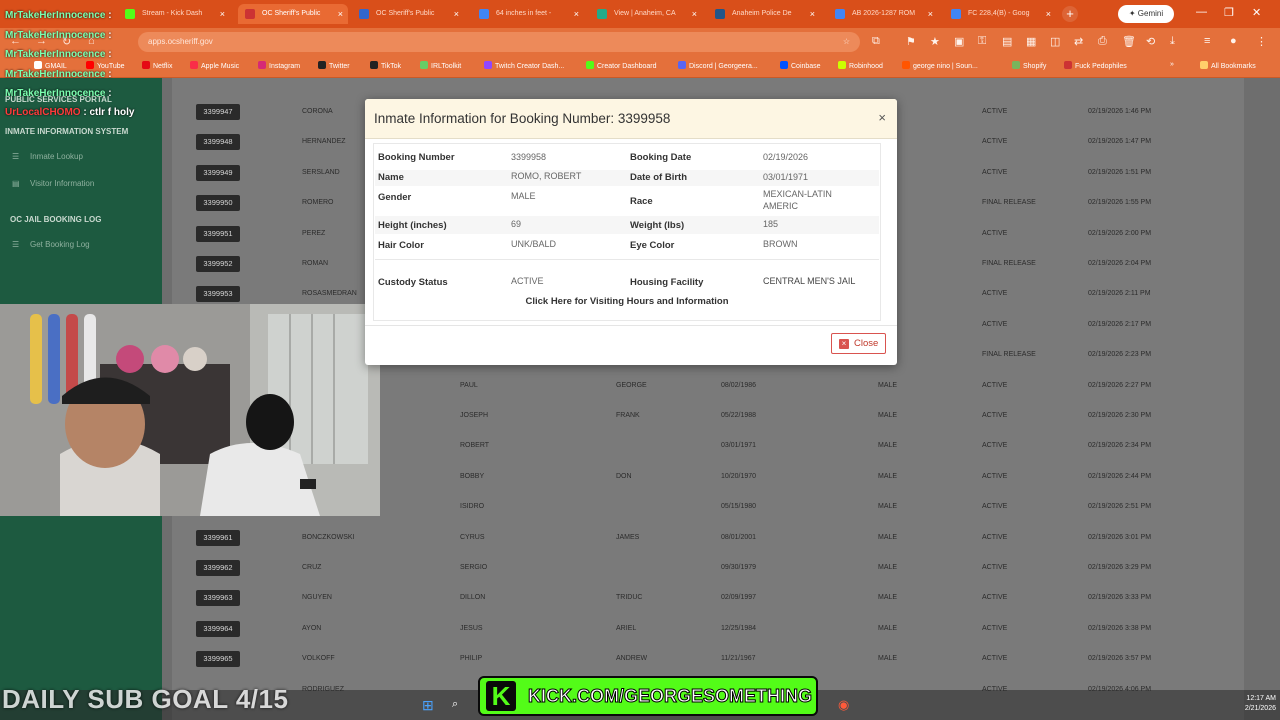  I want to click on trash-icon: 🗑, so click(1129, 41).